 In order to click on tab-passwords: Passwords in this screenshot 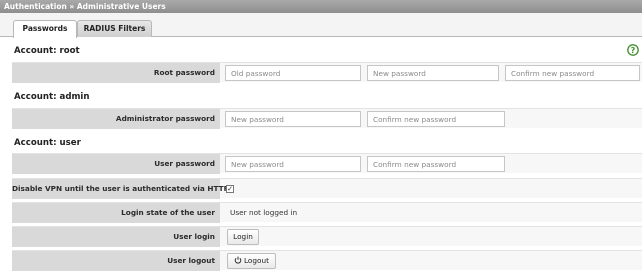, I will do `click(45, 29)`.